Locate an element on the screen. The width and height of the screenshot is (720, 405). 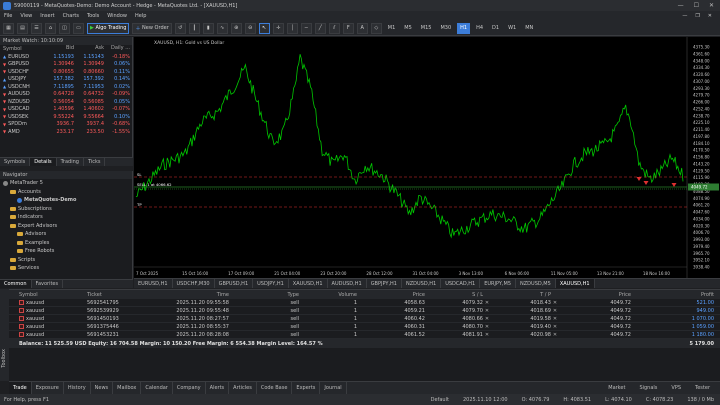
new-order-button: ＋ New Order is located at coordinates (152, 28).